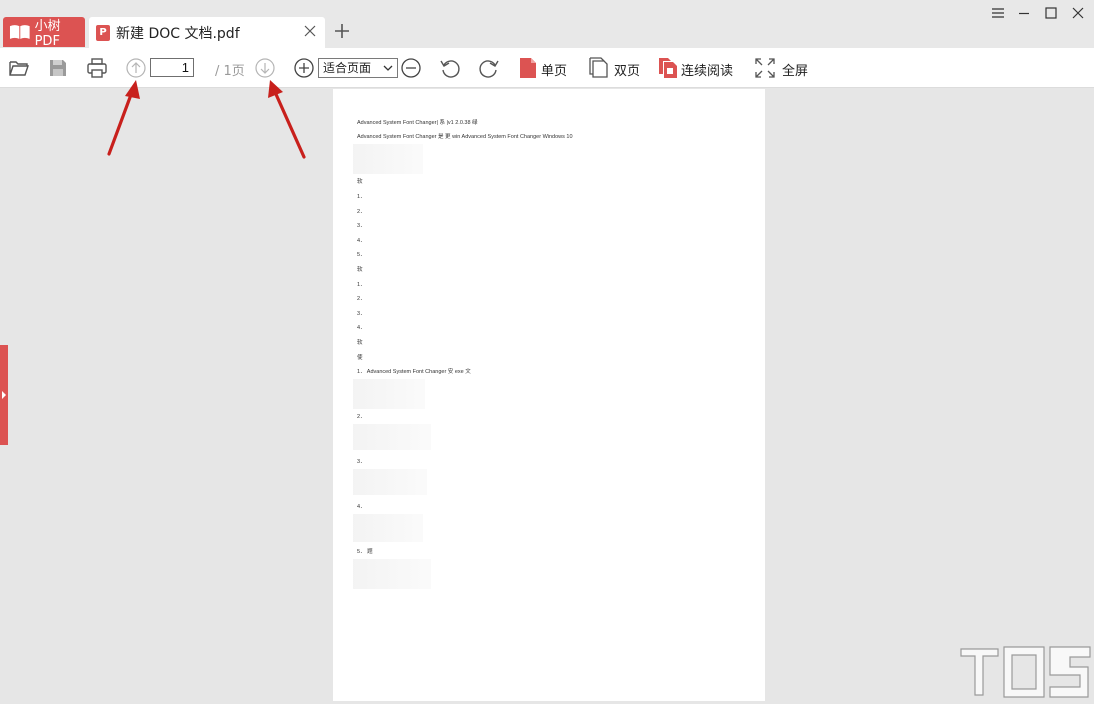 The height and width of the screenshot is (704, 1094). I want to click on title-bar: 小树PDF P 新建 DOC 文档.pdf, so click(547, 24).